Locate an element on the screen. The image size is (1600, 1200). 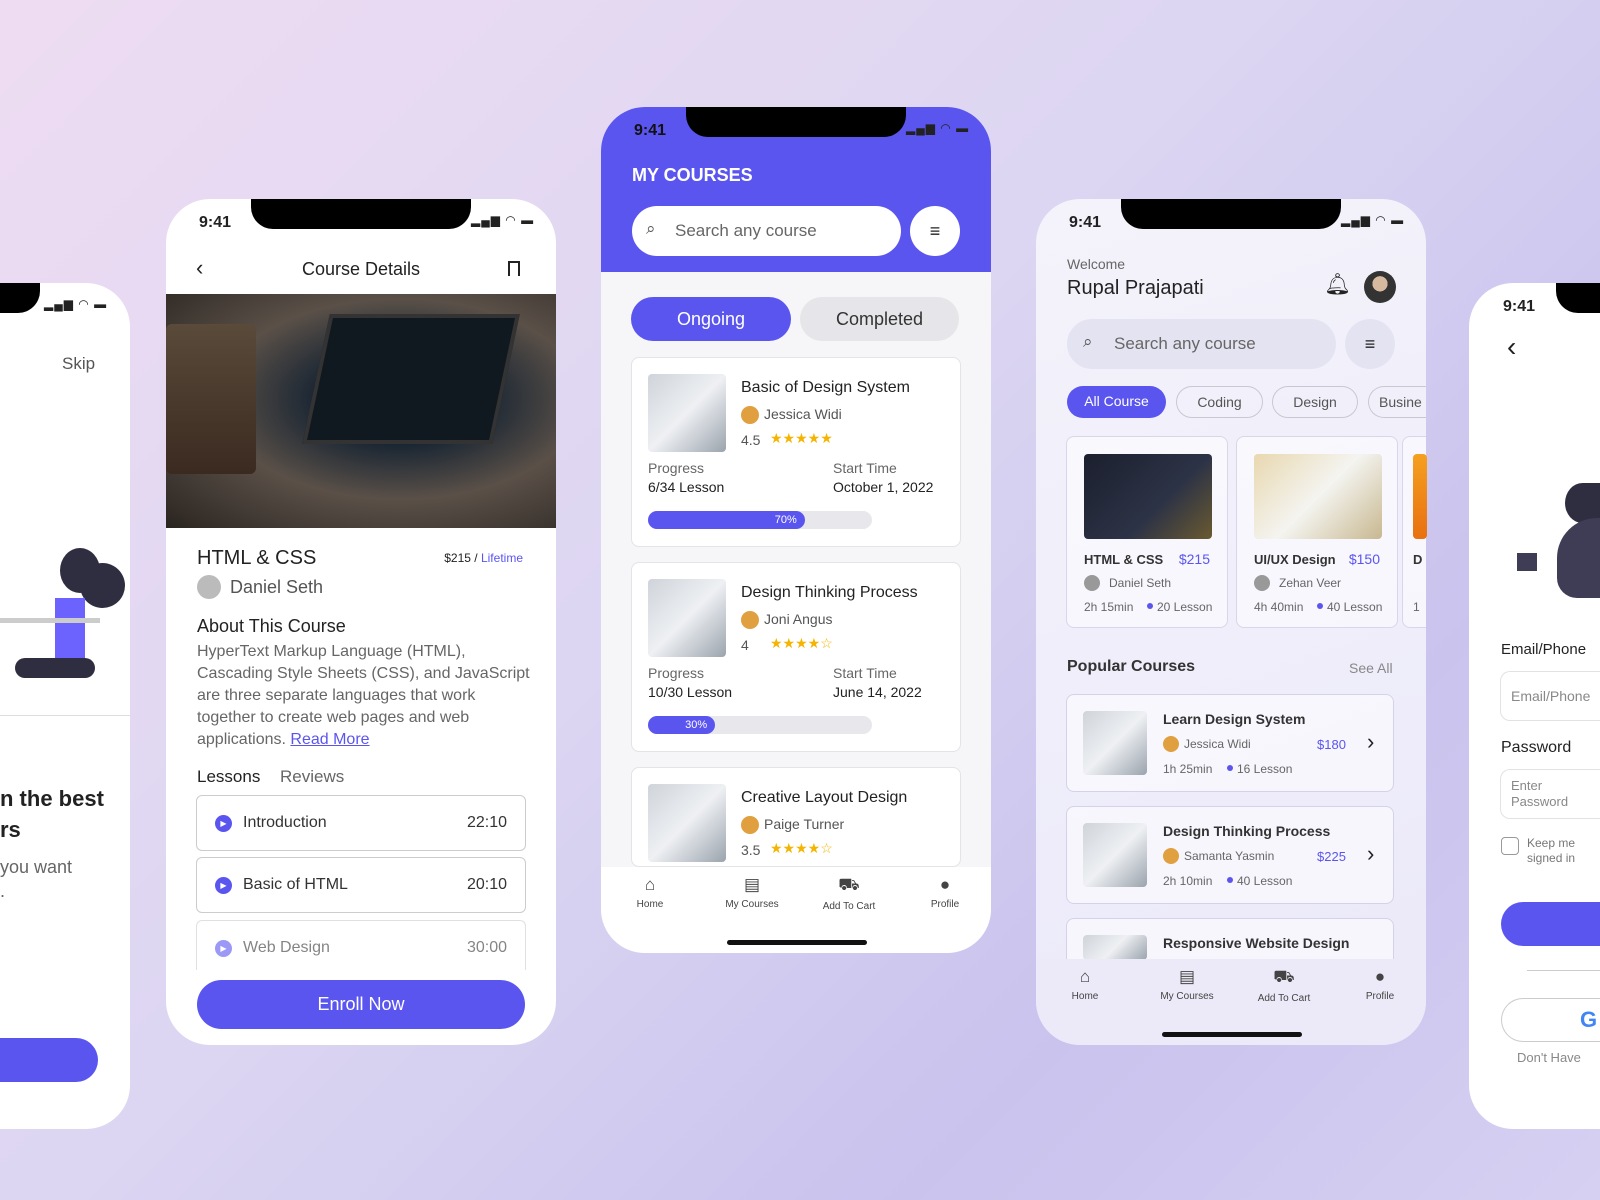
lesson-item: ▶ Web Design 30:00 is located at coordinates (361, 945).